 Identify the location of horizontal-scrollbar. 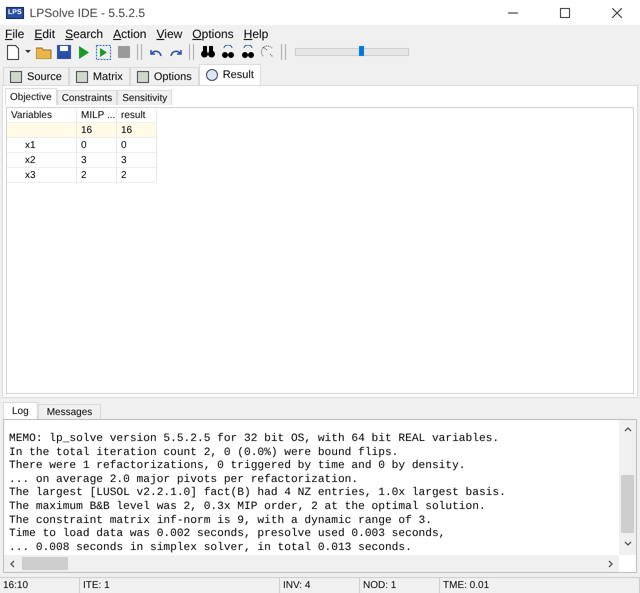
(311, 563).